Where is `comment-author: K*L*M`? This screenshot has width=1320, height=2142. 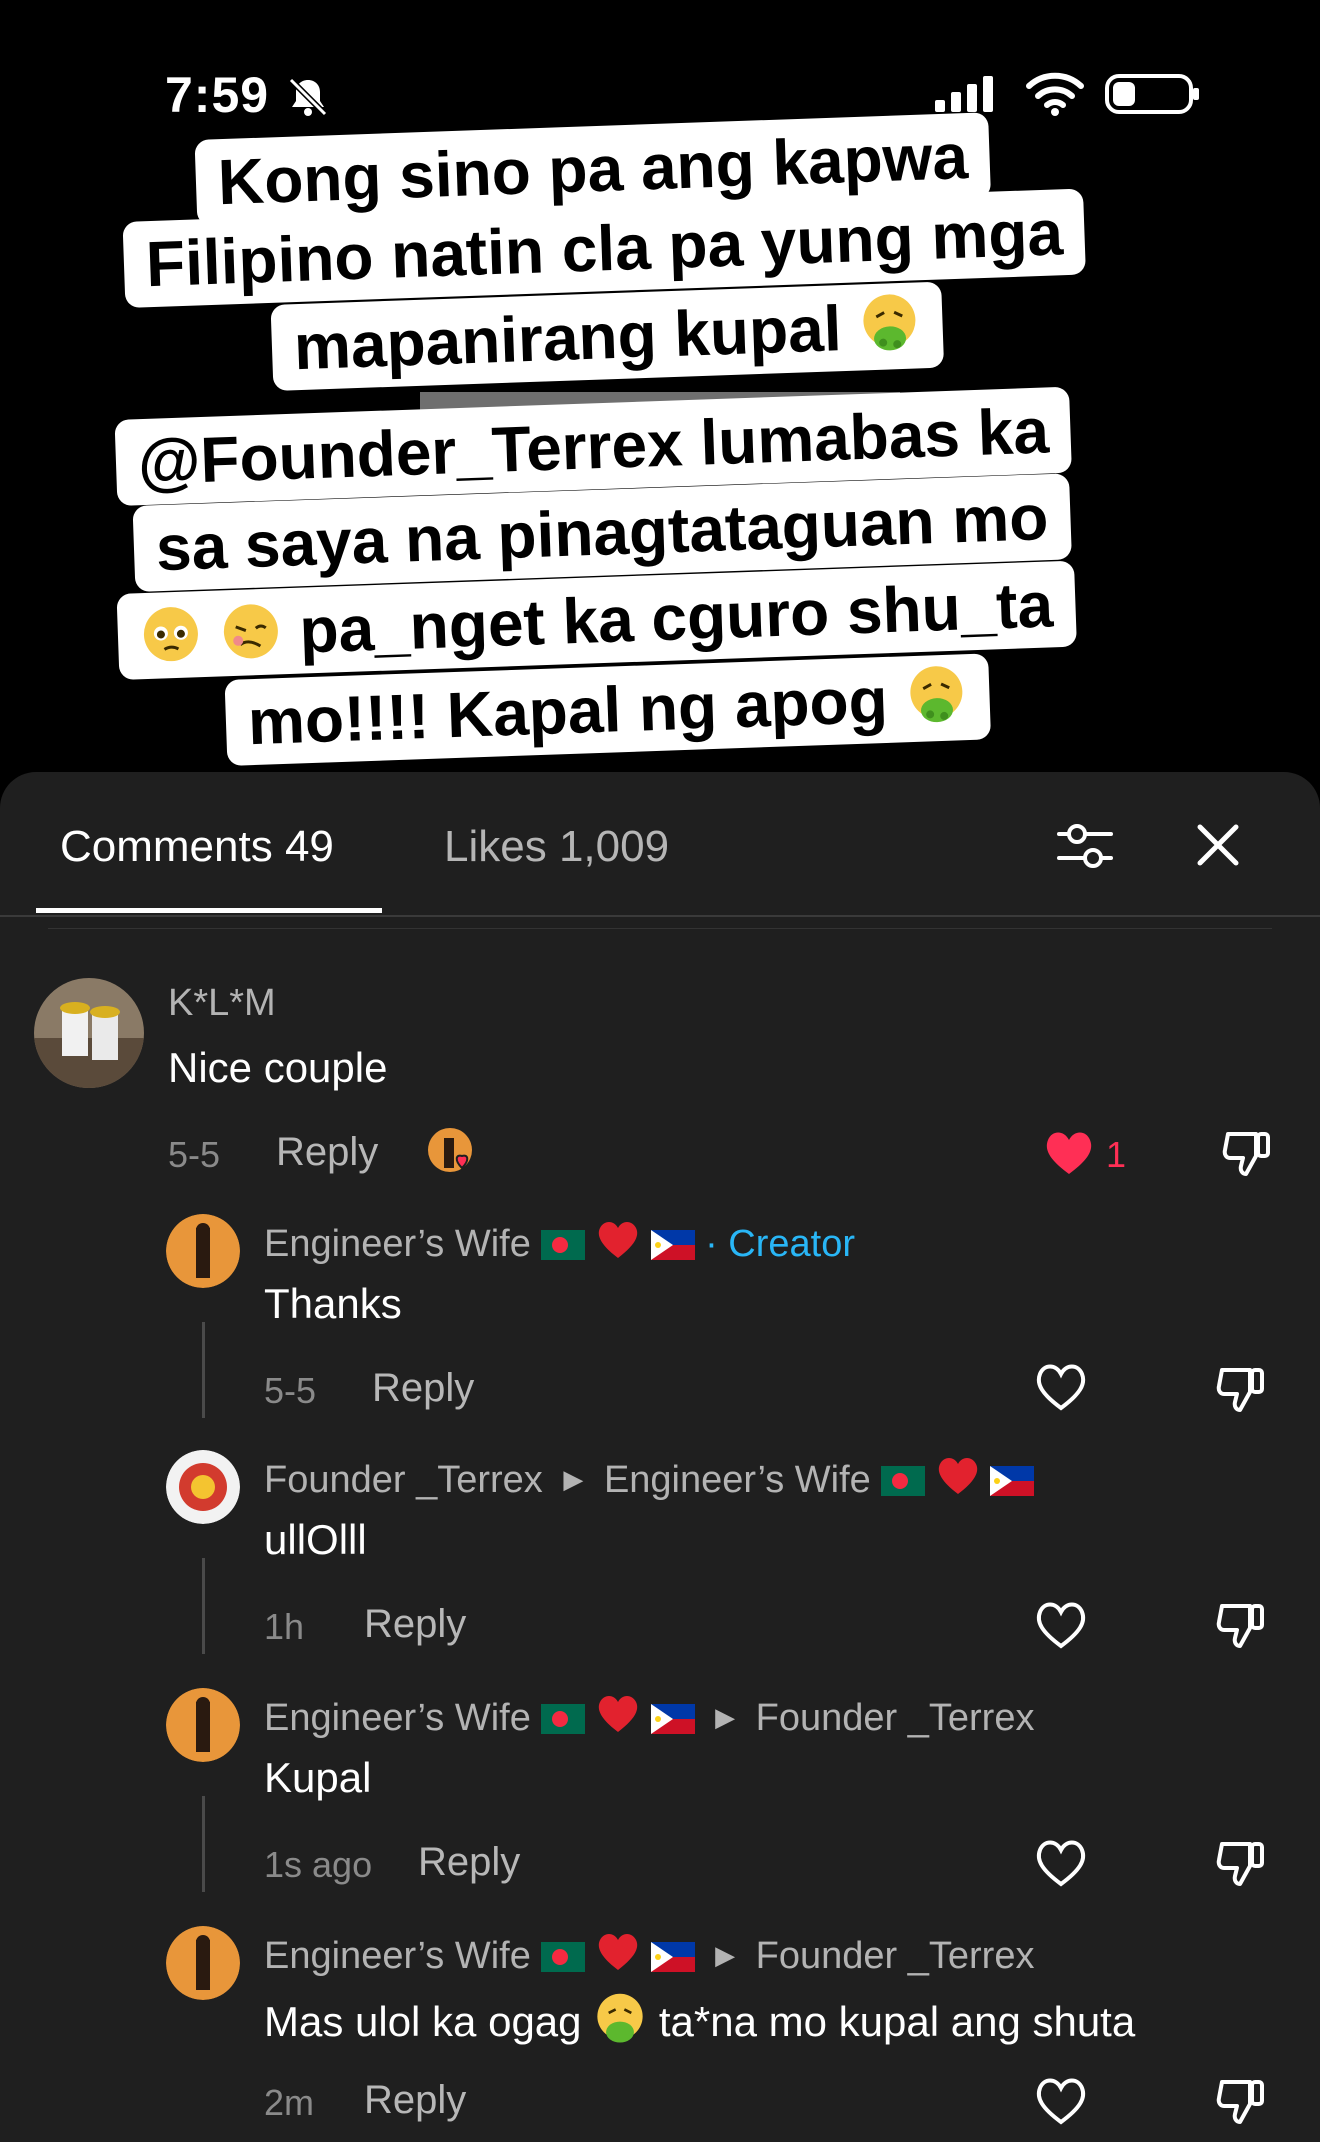 comment-author: K*L*M is located at coordinates (222, 1003).